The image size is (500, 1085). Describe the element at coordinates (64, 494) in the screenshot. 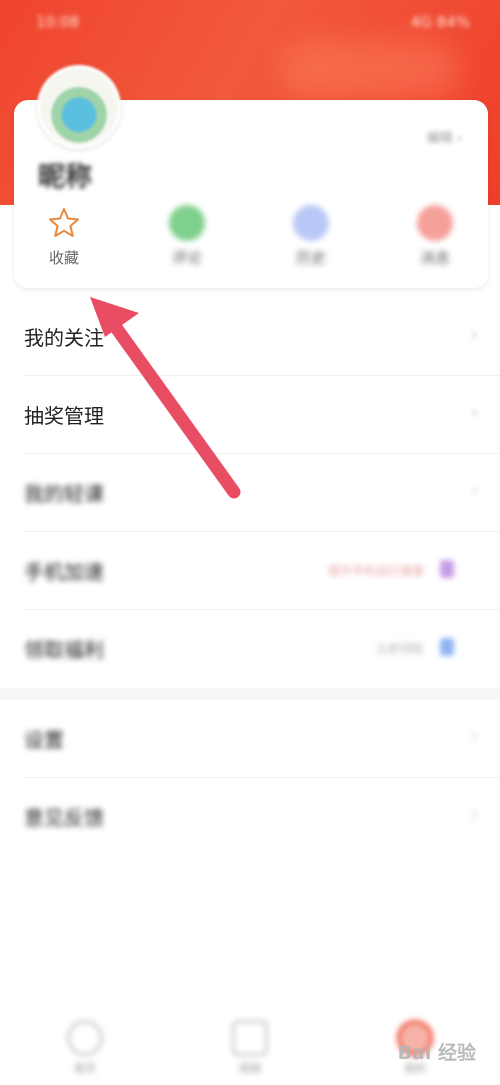

I see `menu-item-label: 我的轻课` at that location.